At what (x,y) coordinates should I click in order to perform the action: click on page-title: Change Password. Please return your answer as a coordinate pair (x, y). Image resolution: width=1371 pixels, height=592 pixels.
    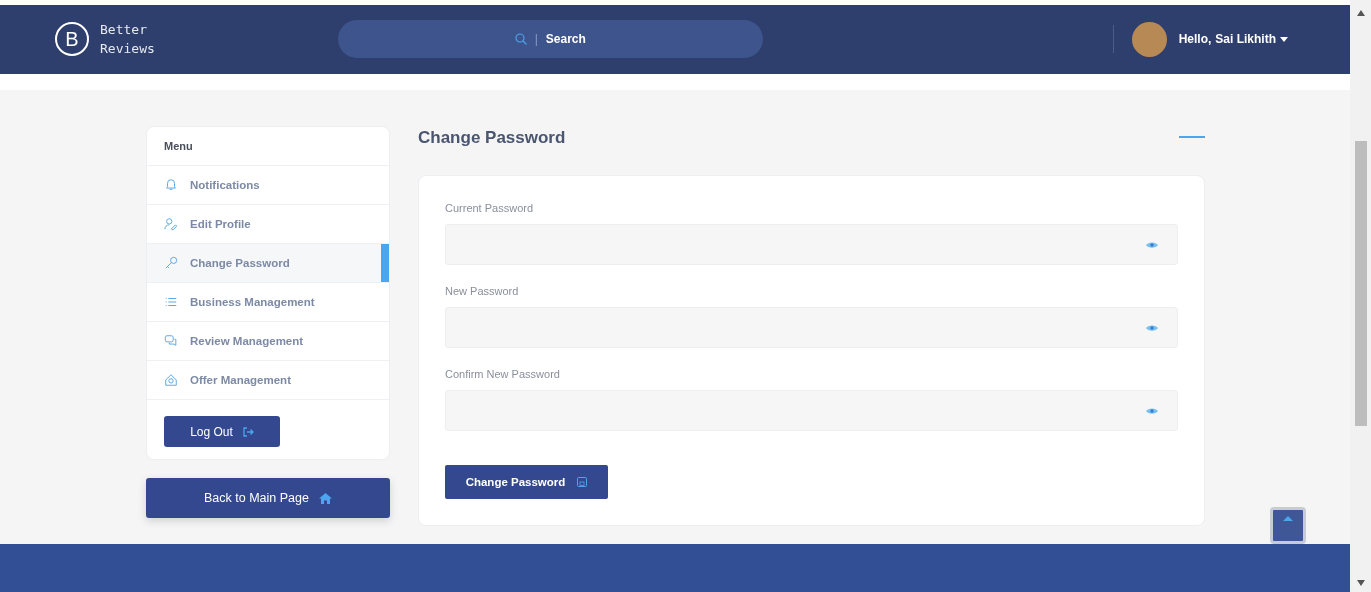
    Looking at the image, I should click on (492, 138).